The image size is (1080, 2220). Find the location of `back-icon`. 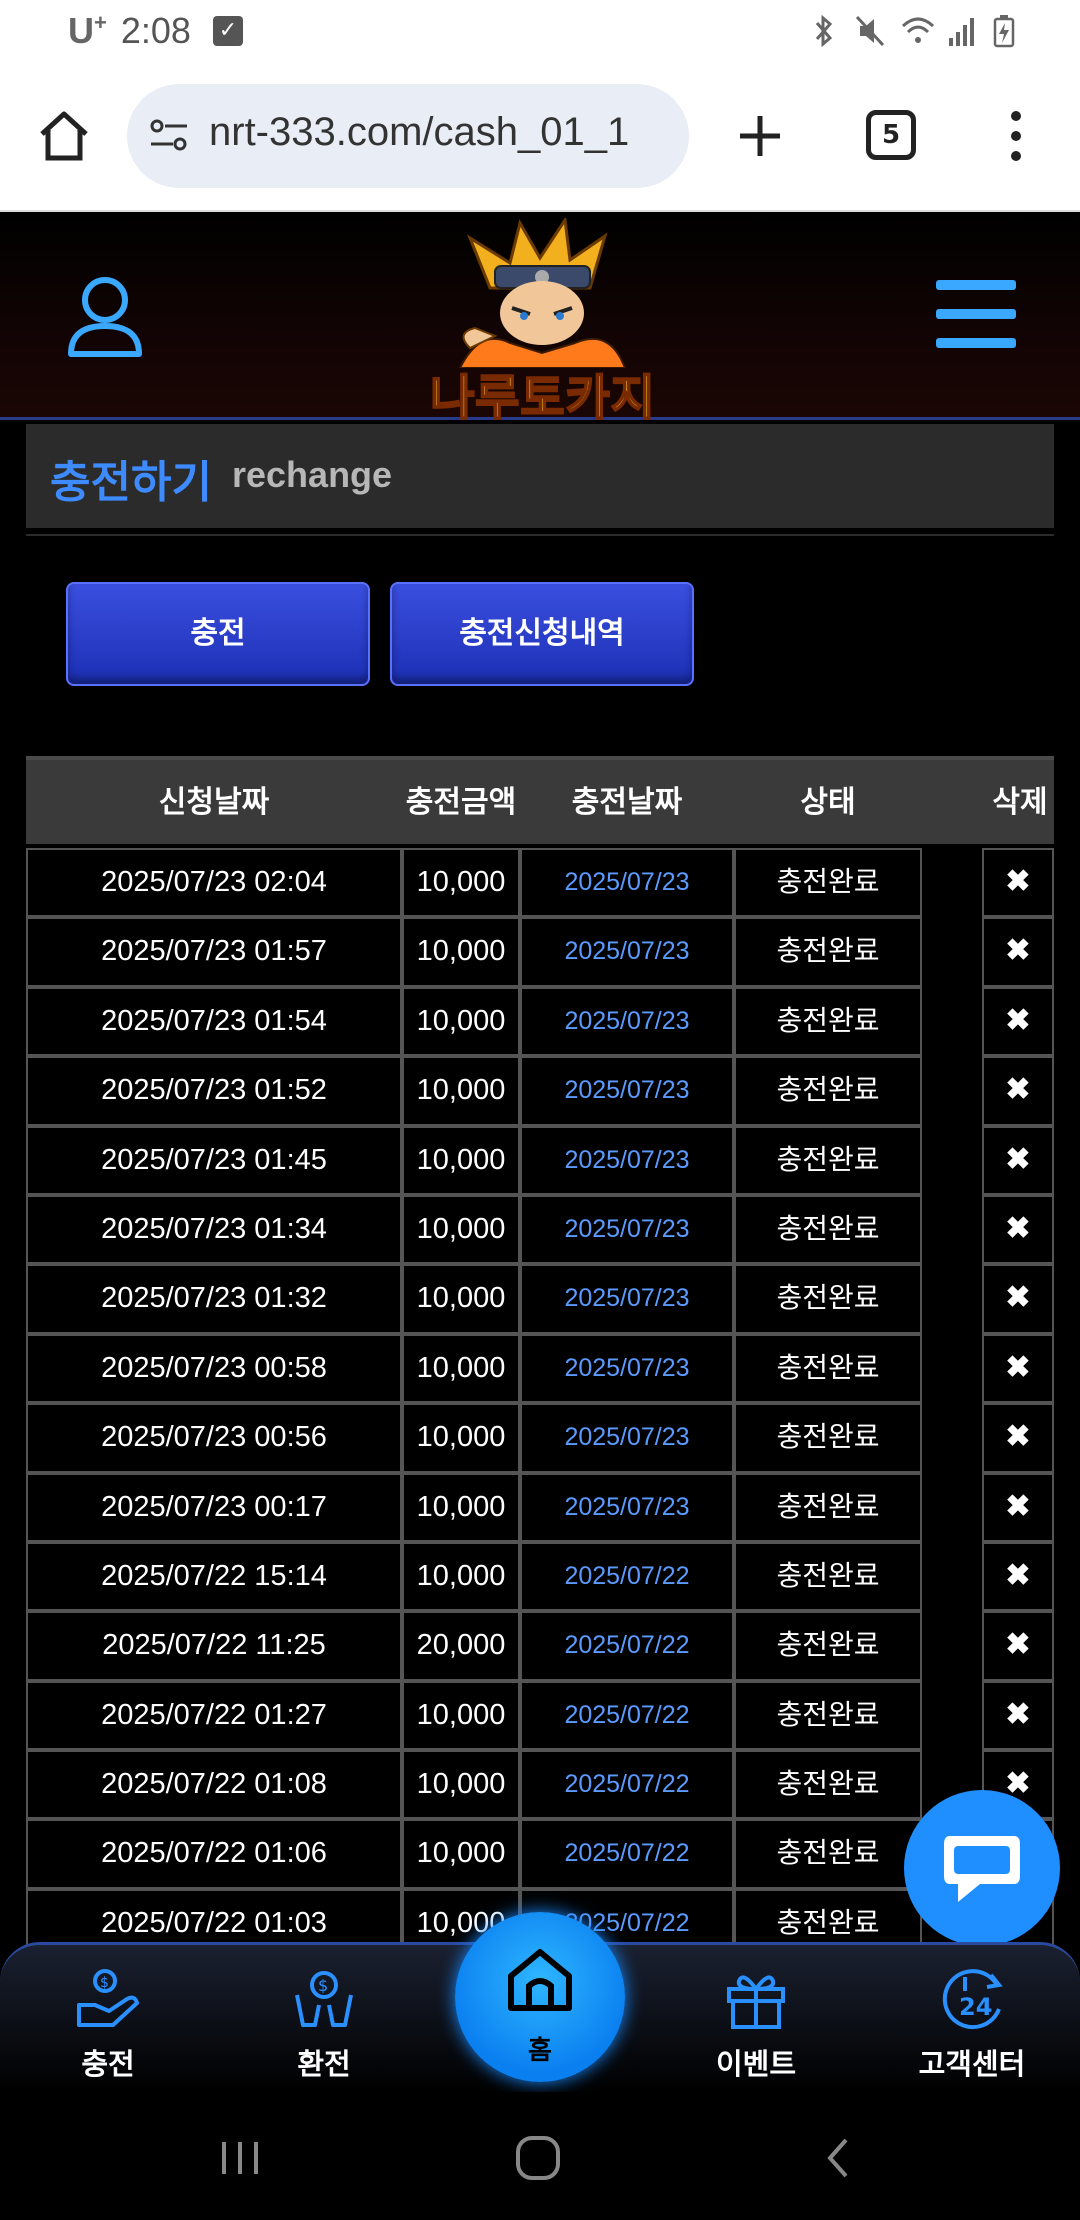

back-icon is located at coordinates (838, 2158).